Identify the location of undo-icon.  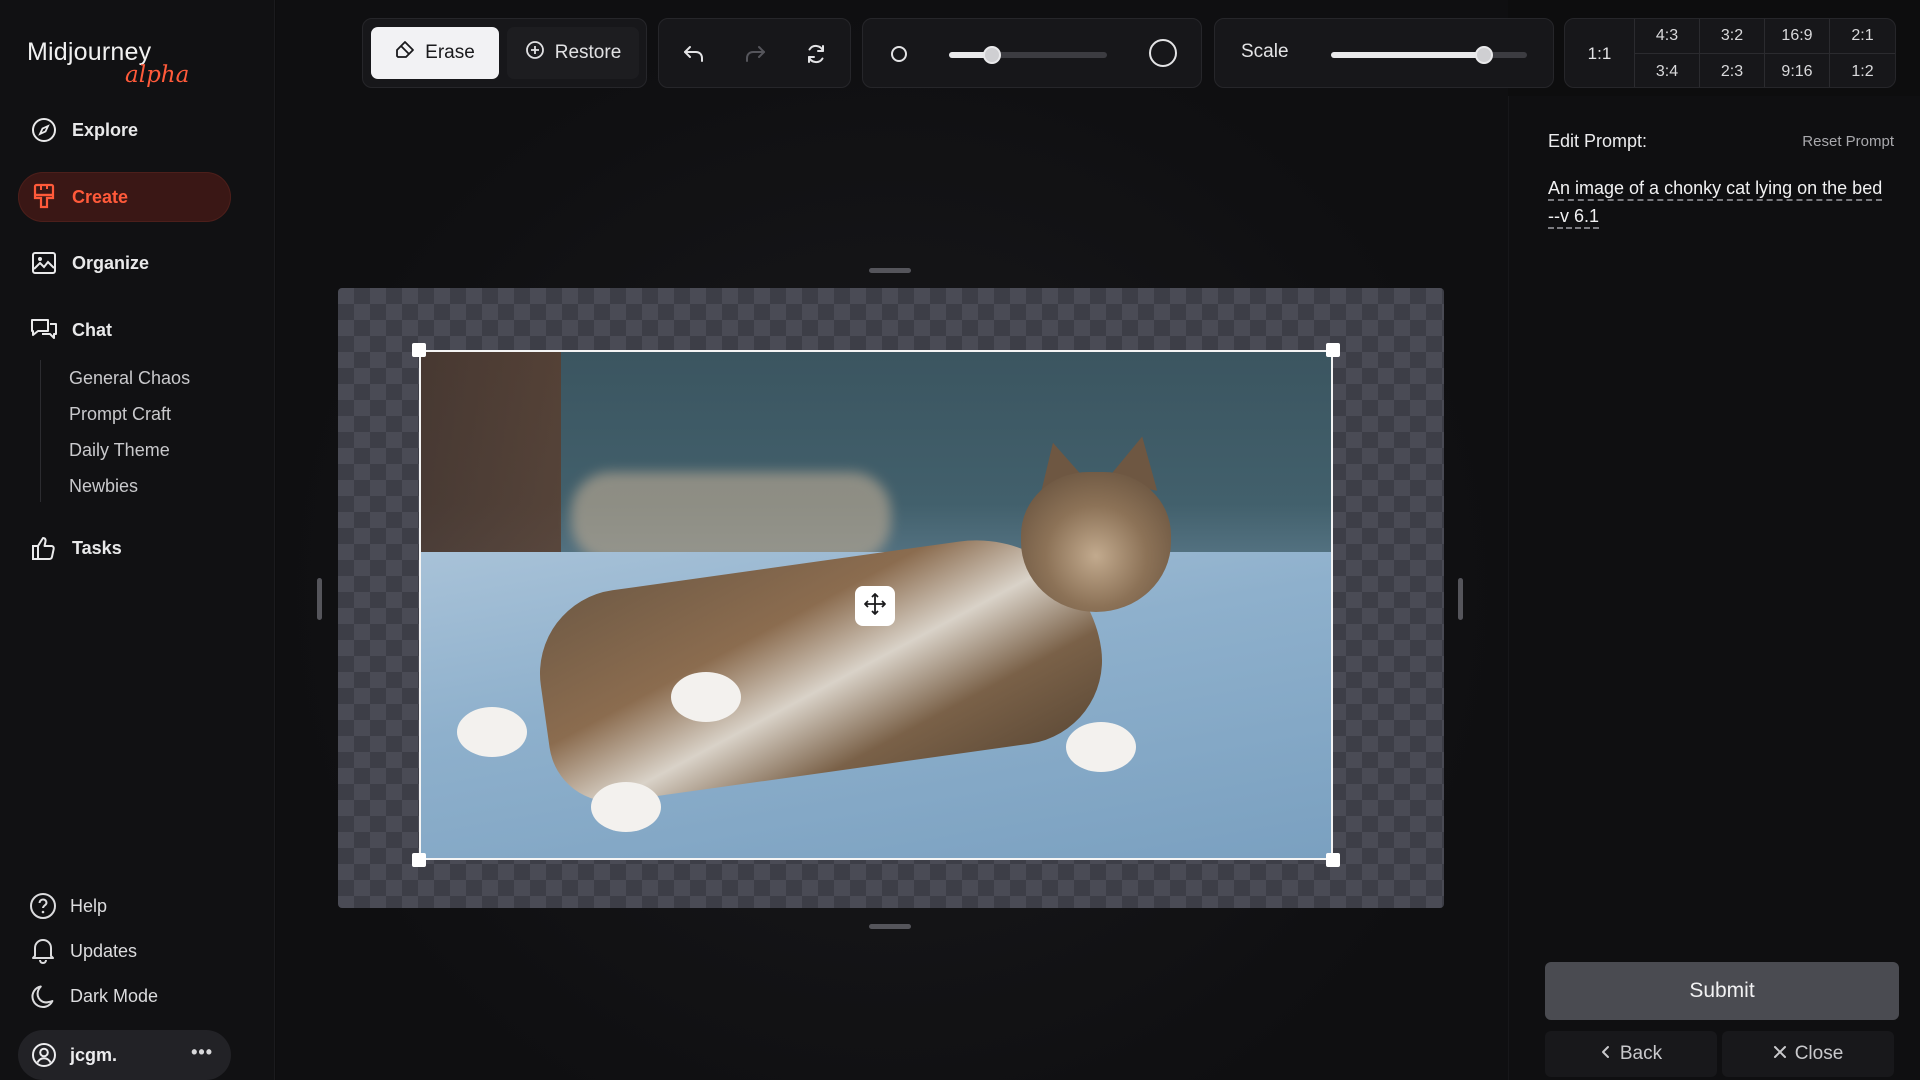
(694, 54).